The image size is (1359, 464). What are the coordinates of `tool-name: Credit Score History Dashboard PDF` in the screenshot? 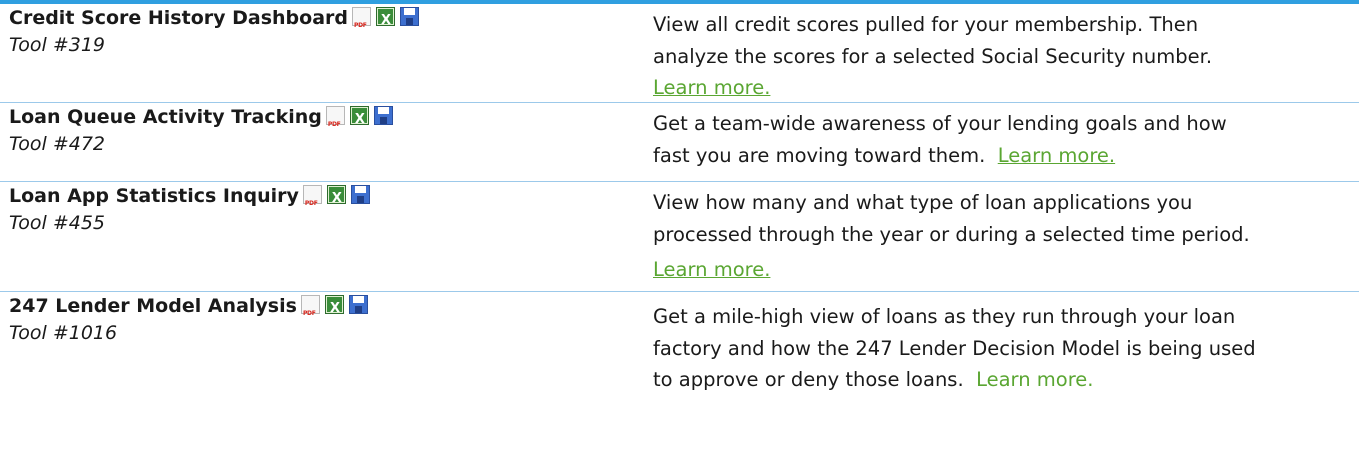 It's located at (309, 19).